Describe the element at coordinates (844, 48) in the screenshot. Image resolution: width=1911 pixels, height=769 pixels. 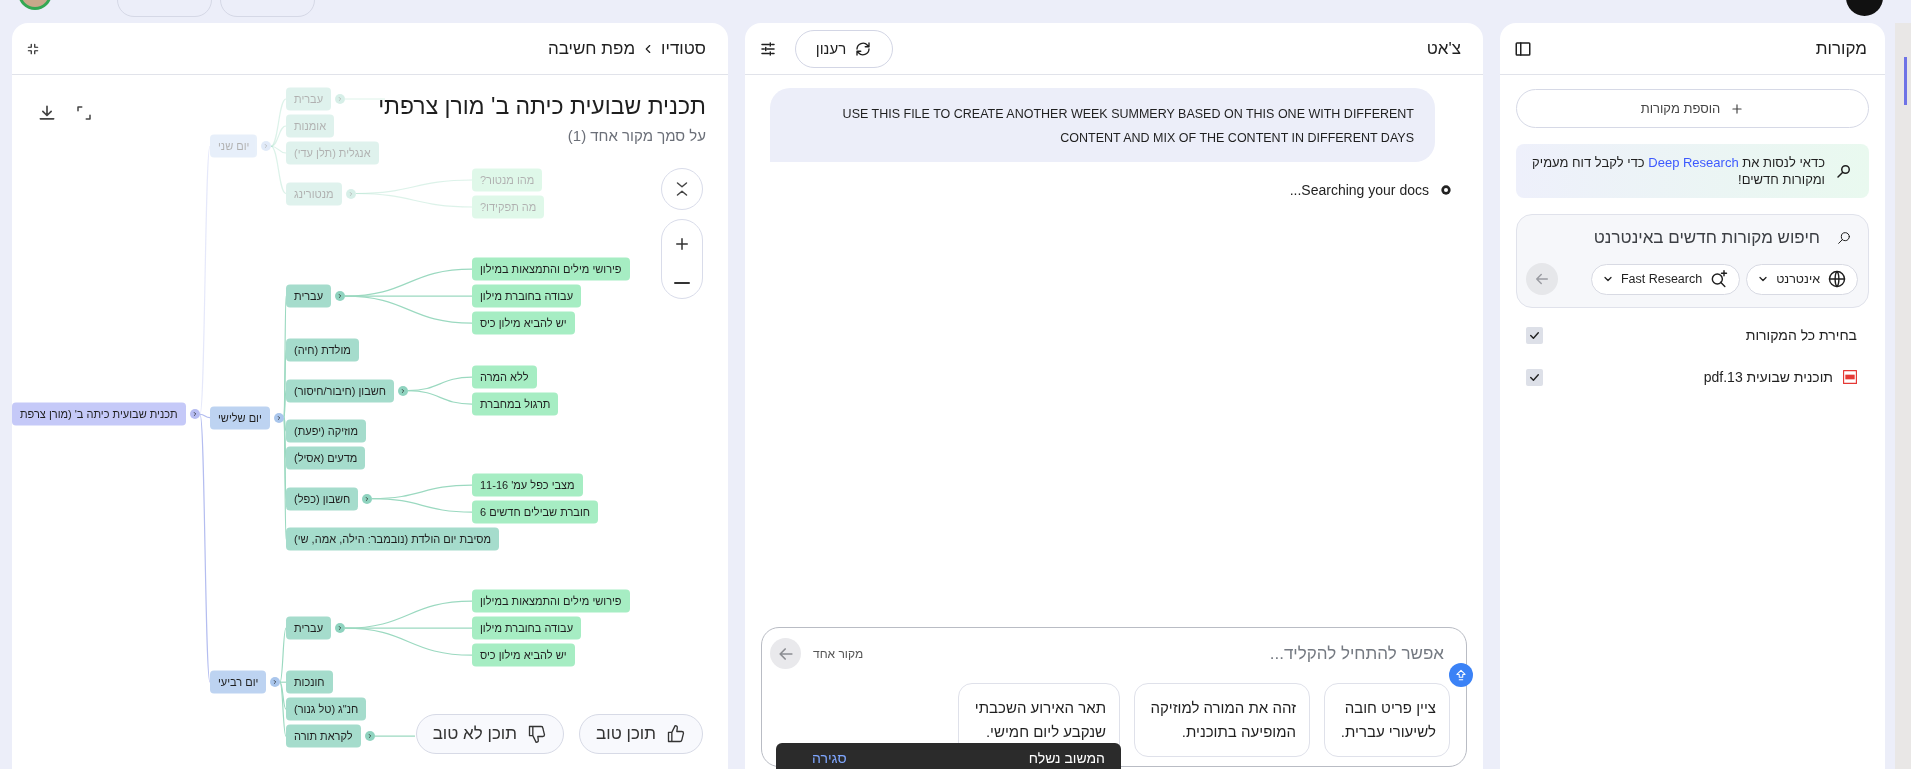
I see `refresh-button: רענון` at that location.